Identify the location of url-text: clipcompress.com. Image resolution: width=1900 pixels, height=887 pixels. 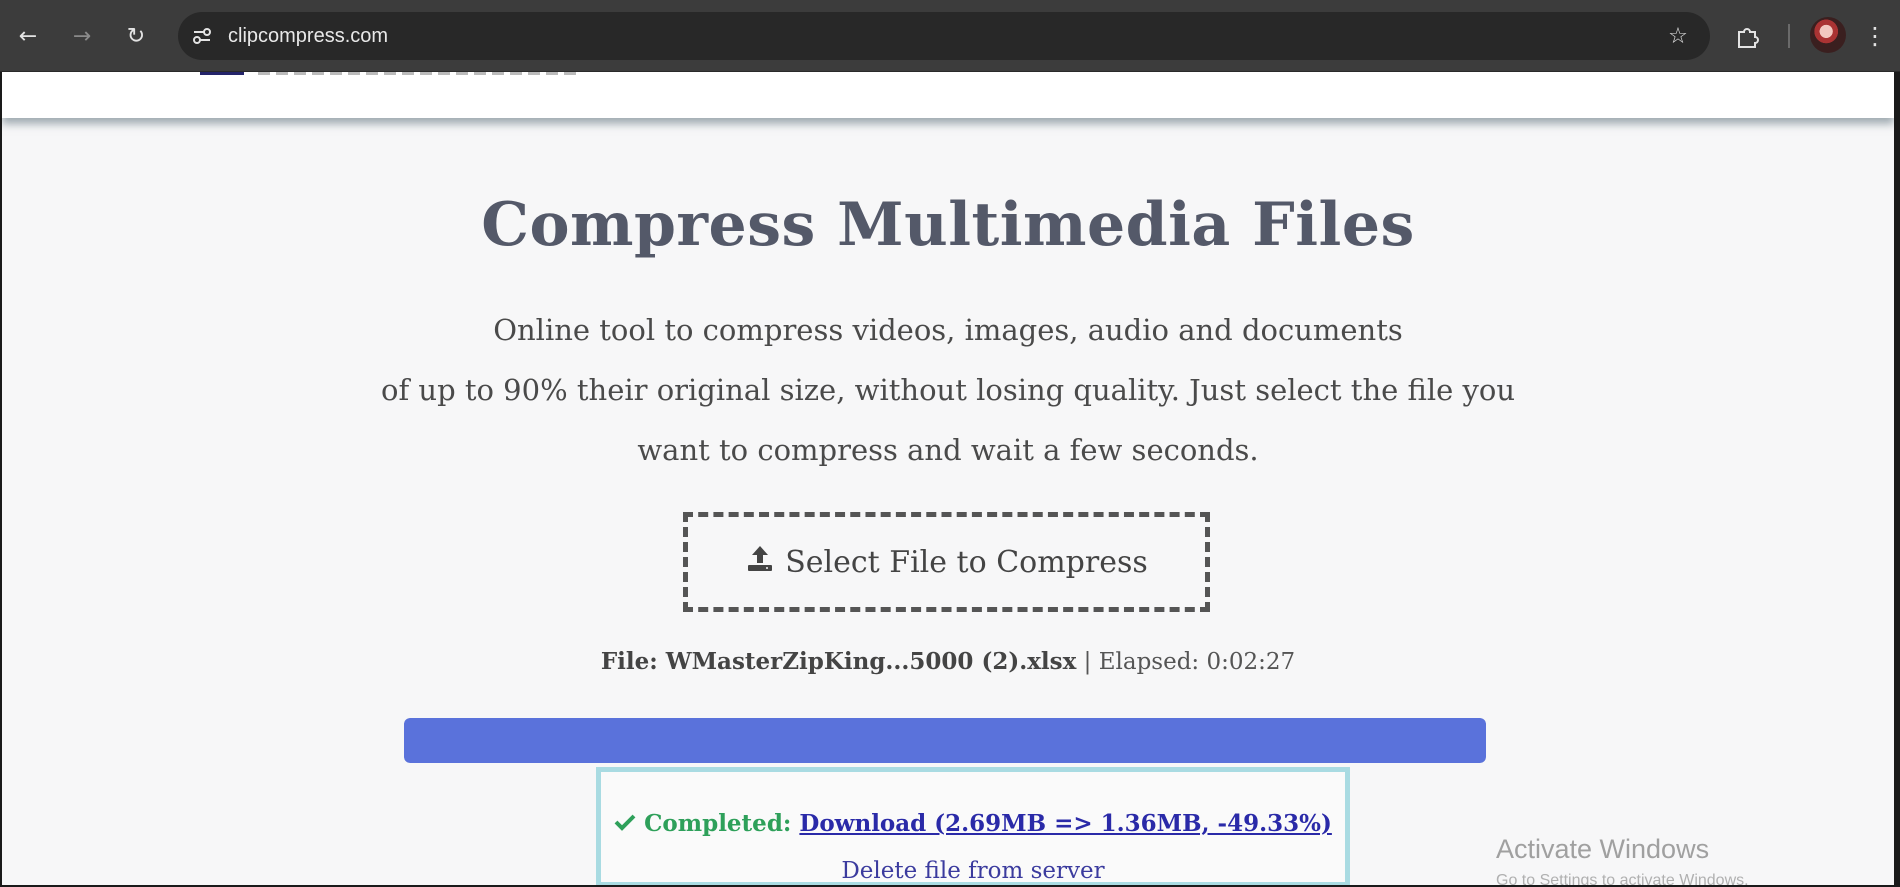
(308, 36).